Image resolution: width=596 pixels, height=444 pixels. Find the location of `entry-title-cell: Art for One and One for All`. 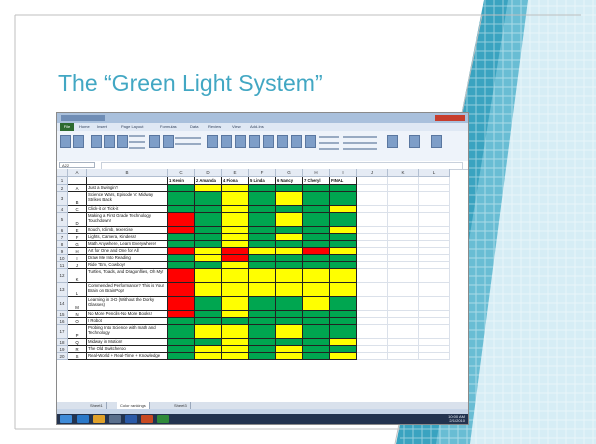

entry-title-cell: Art for One and One for All is located at coordinates (127, 251).